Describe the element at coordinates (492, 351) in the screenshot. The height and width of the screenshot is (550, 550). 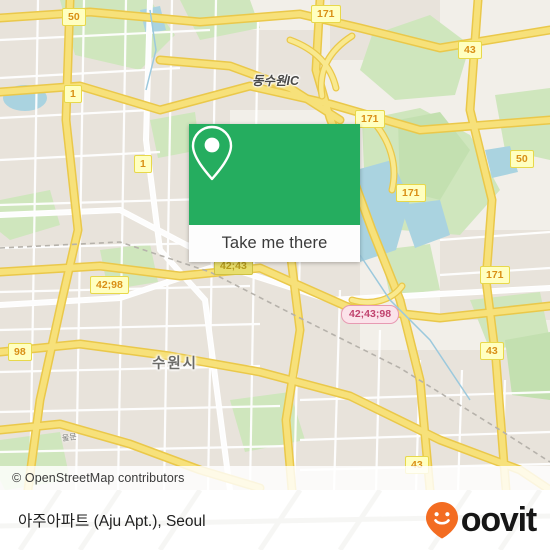
I see `route-shield-43-right: 43` at that location.